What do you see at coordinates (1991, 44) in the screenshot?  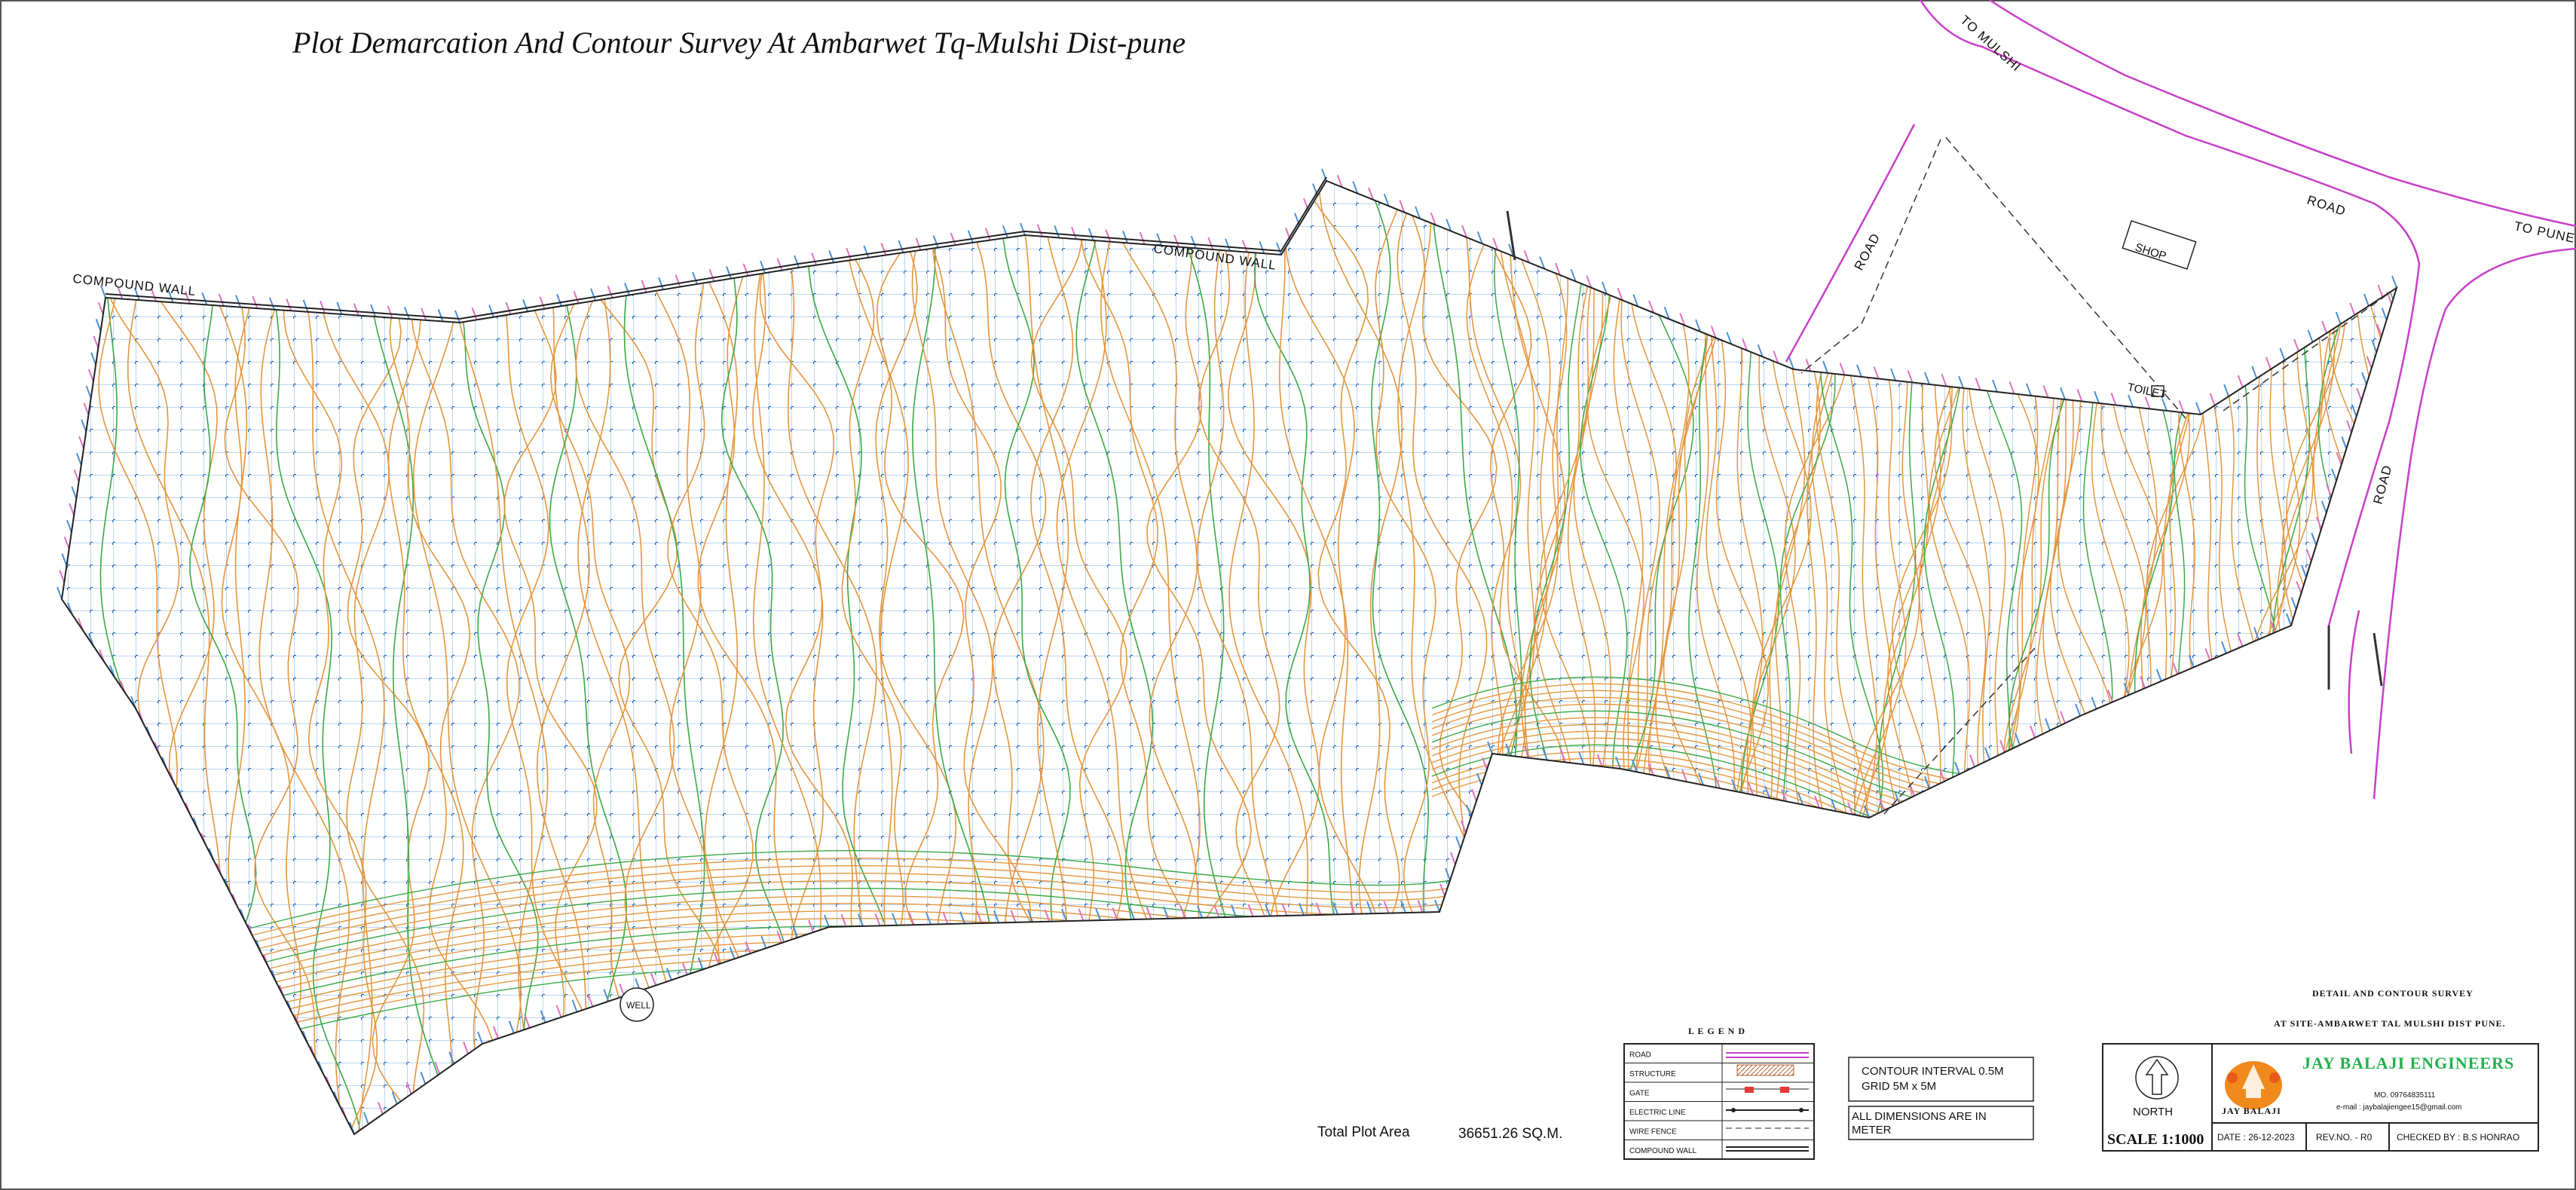 I see `to-mulshi-label: TO MULSHI` at bounding box center [1991, 44].